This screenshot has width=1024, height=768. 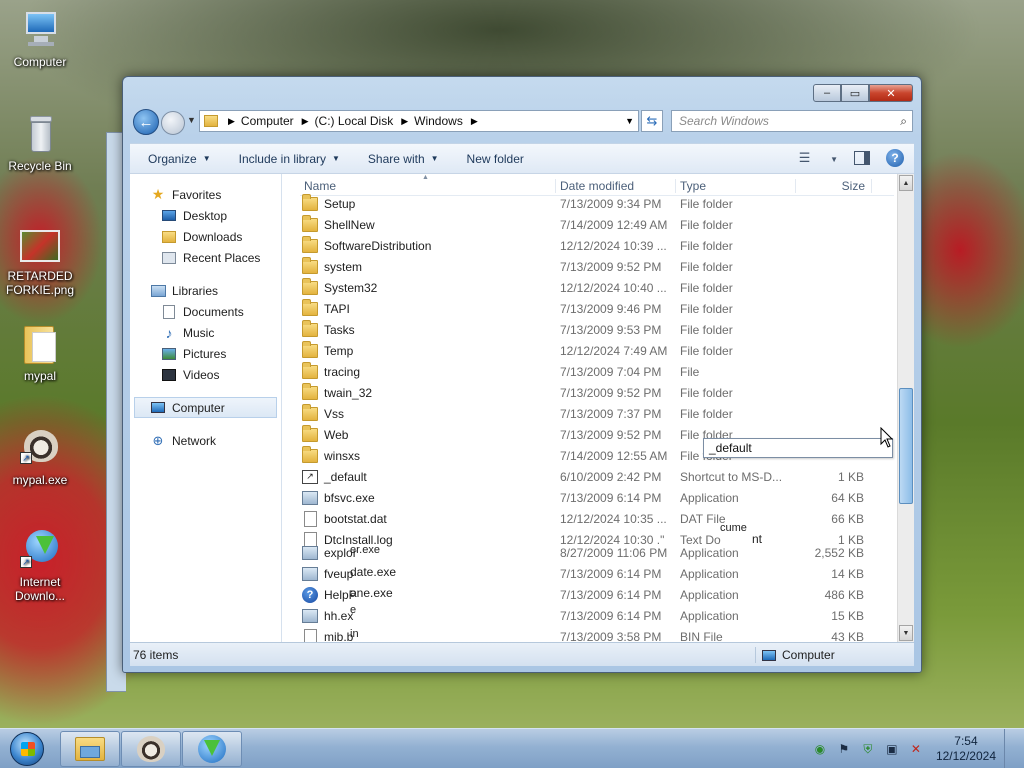 I want to click on network-connection-icon: ▣, so click(x=892, y=749).